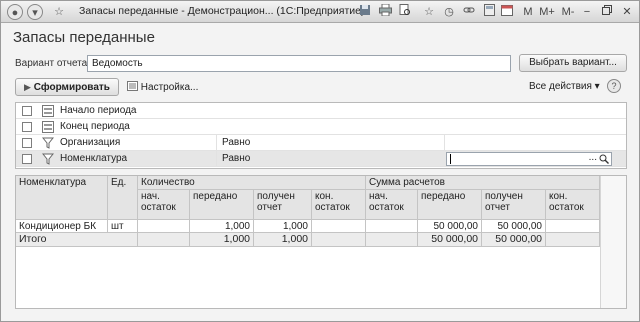 The height and width of the screenshot is (322, 640). I want to click on play-icon: ▶, so click(27, 87).